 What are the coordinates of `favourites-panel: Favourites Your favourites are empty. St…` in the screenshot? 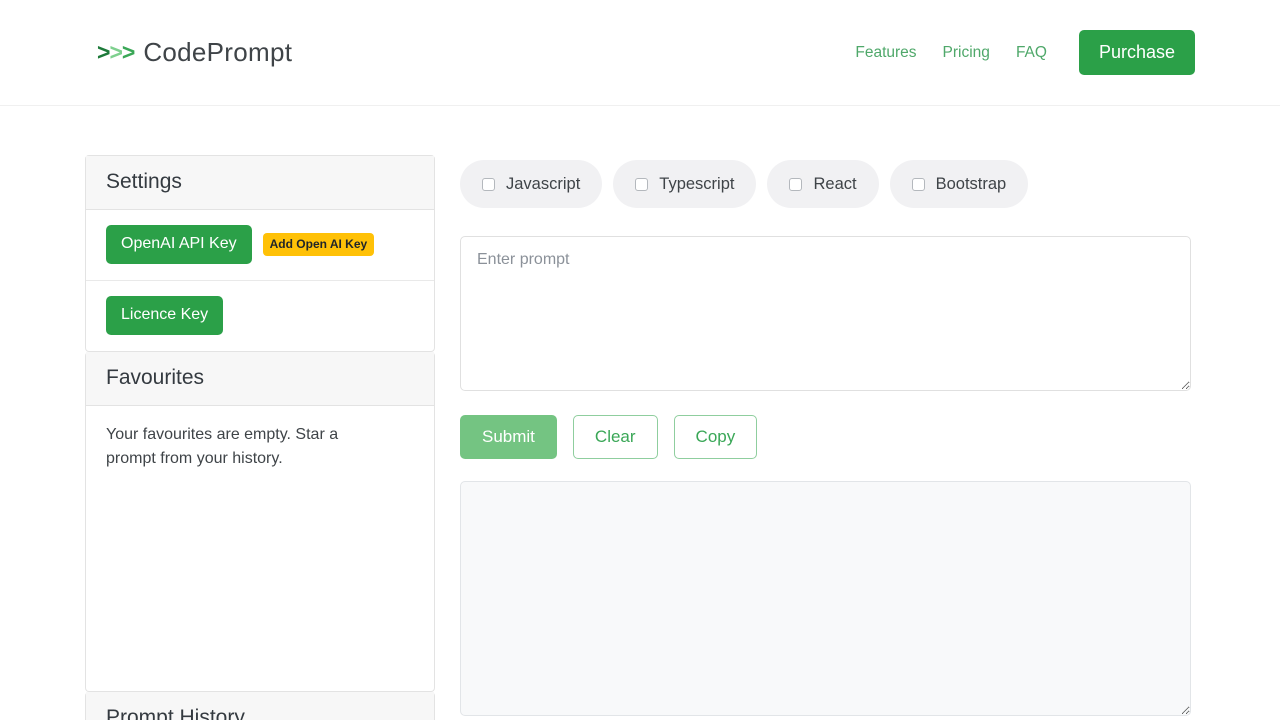 It's located at (260, 522).